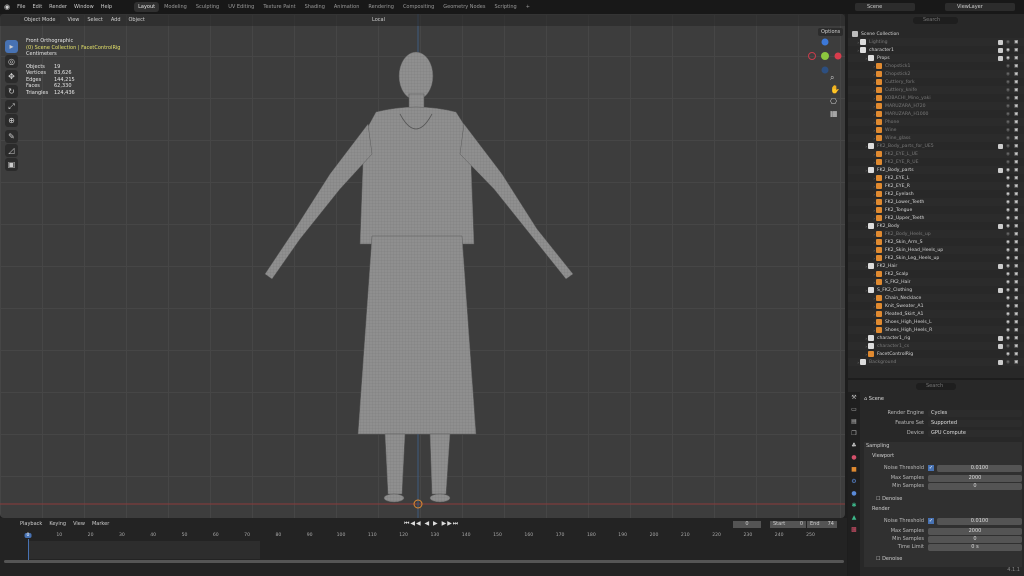 Image resolution: width=1024 pixels, height=576 pixels. What do you see at coordinates (936, 250) in the screenshot?
I see `outliner-item: › FK2_Skin_Head_Heels_up ◉ ▣` at bounding box center [936, 250].